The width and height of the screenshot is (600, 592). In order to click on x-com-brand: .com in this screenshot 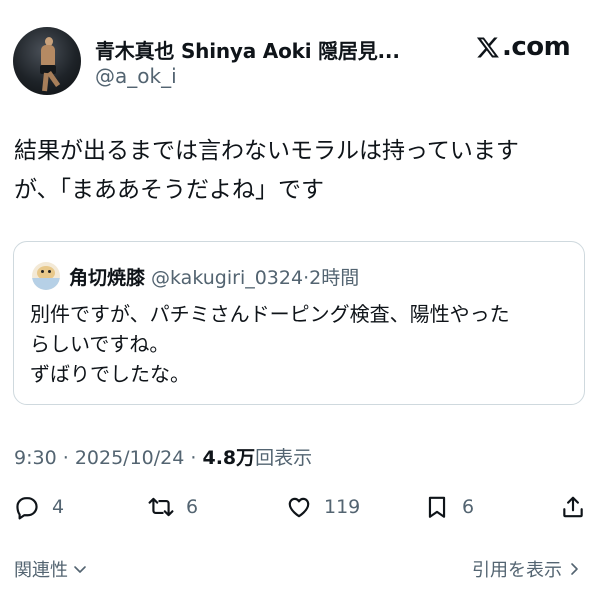, I will do `click(523, 47)`.